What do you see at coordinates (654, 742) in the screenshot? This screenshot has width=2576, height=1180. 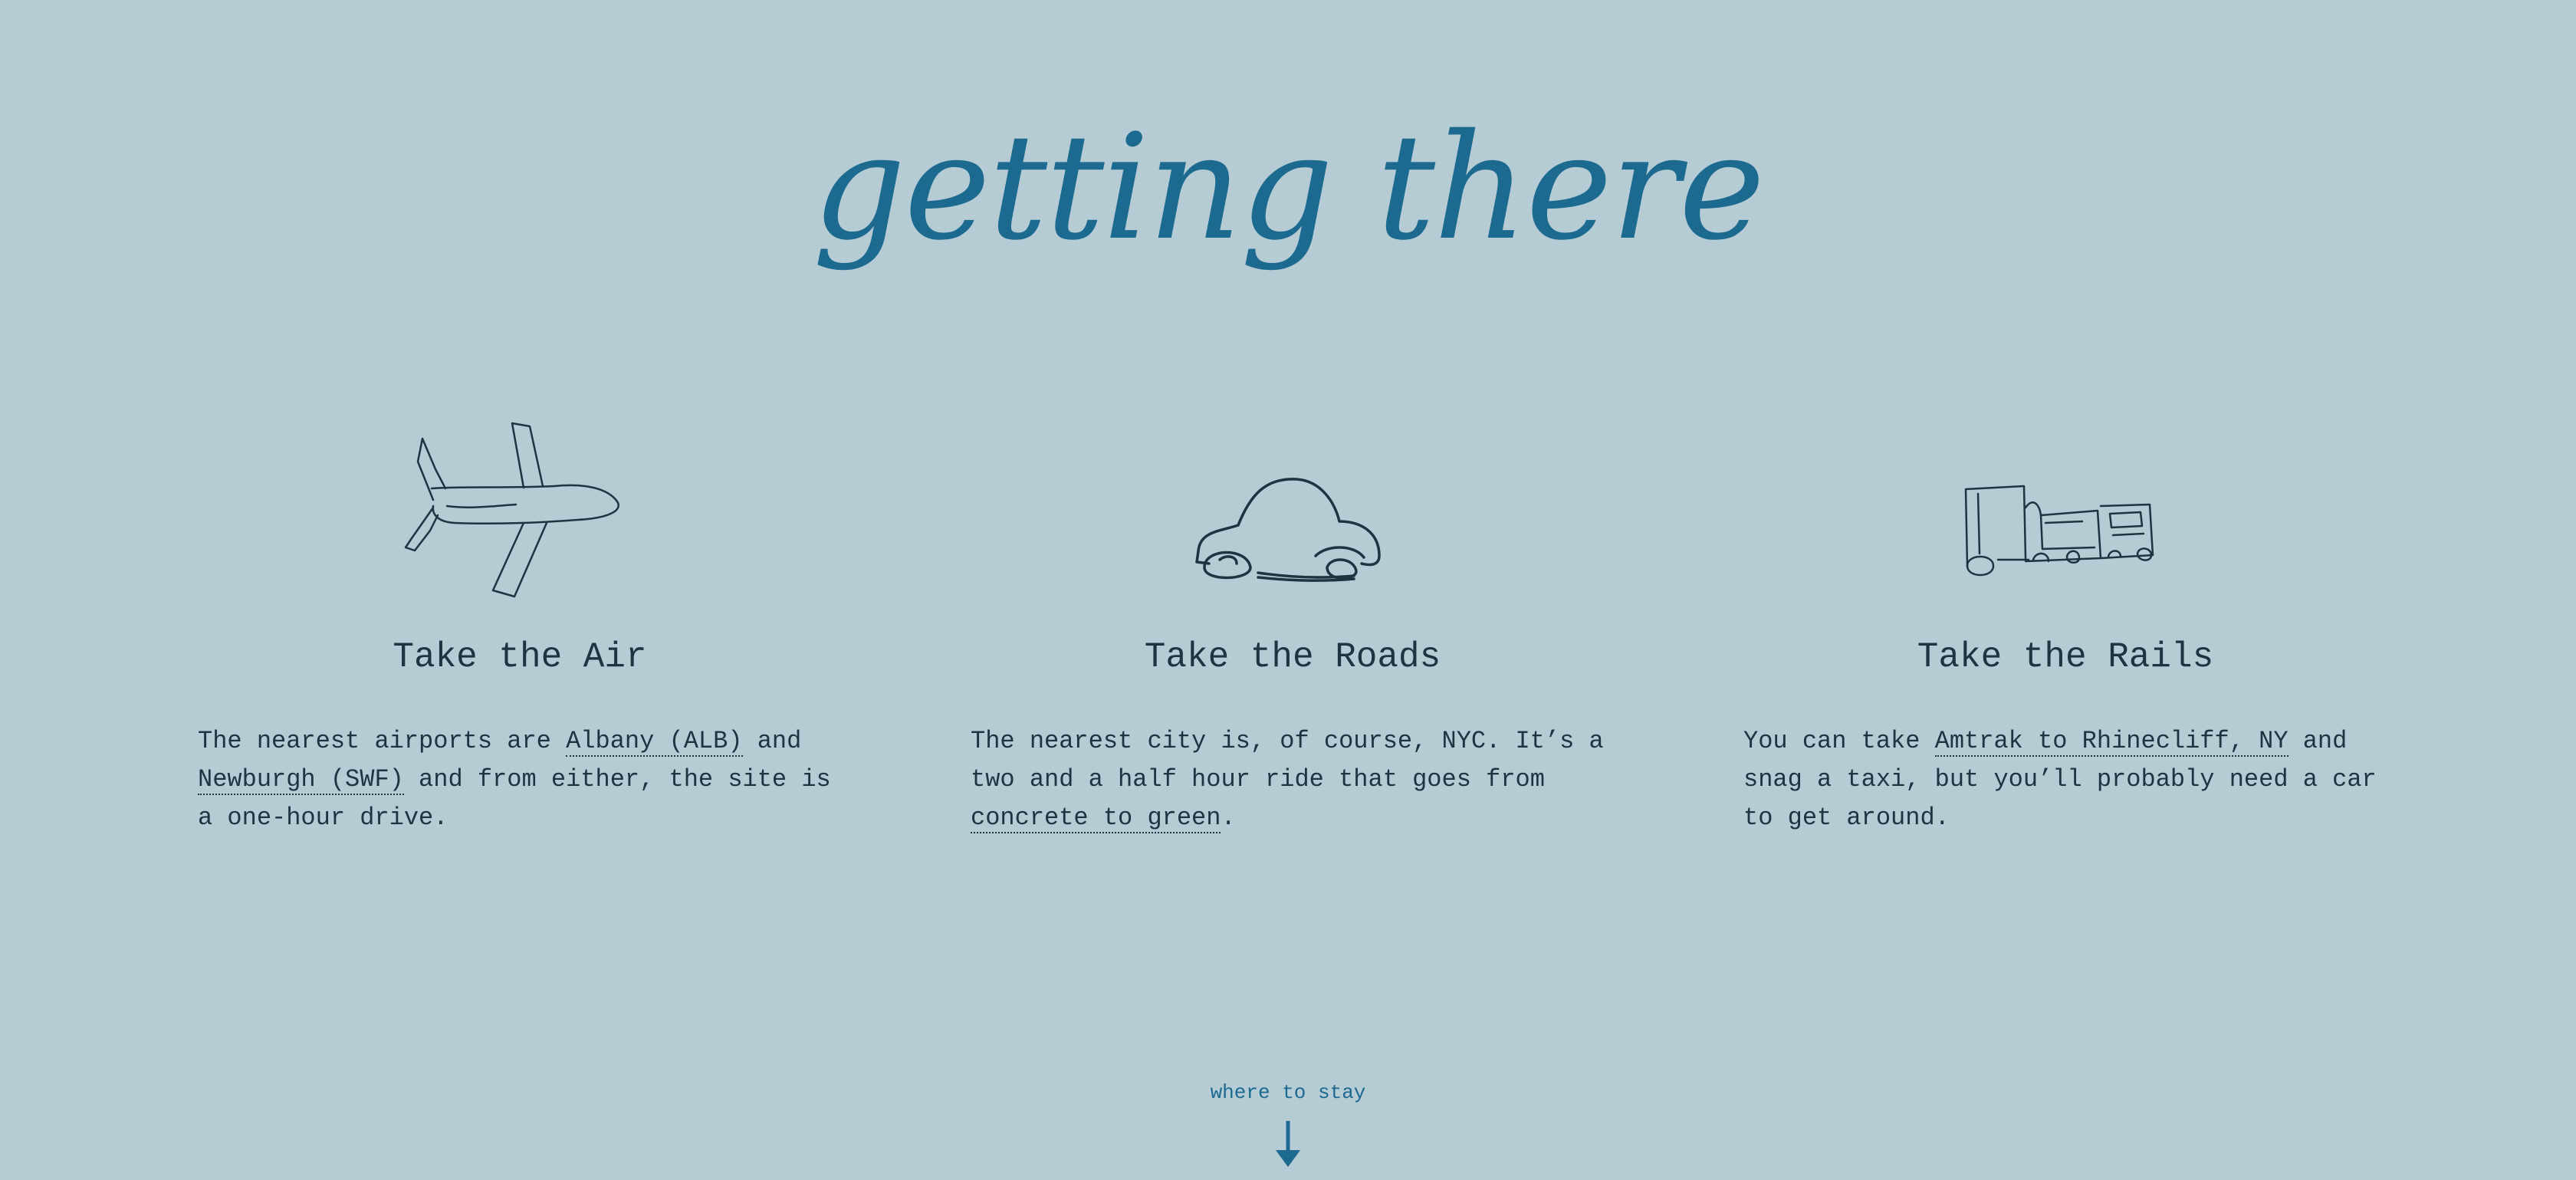 I see `link-albany: Albany (ALB)` at bounding box center [654, 742].